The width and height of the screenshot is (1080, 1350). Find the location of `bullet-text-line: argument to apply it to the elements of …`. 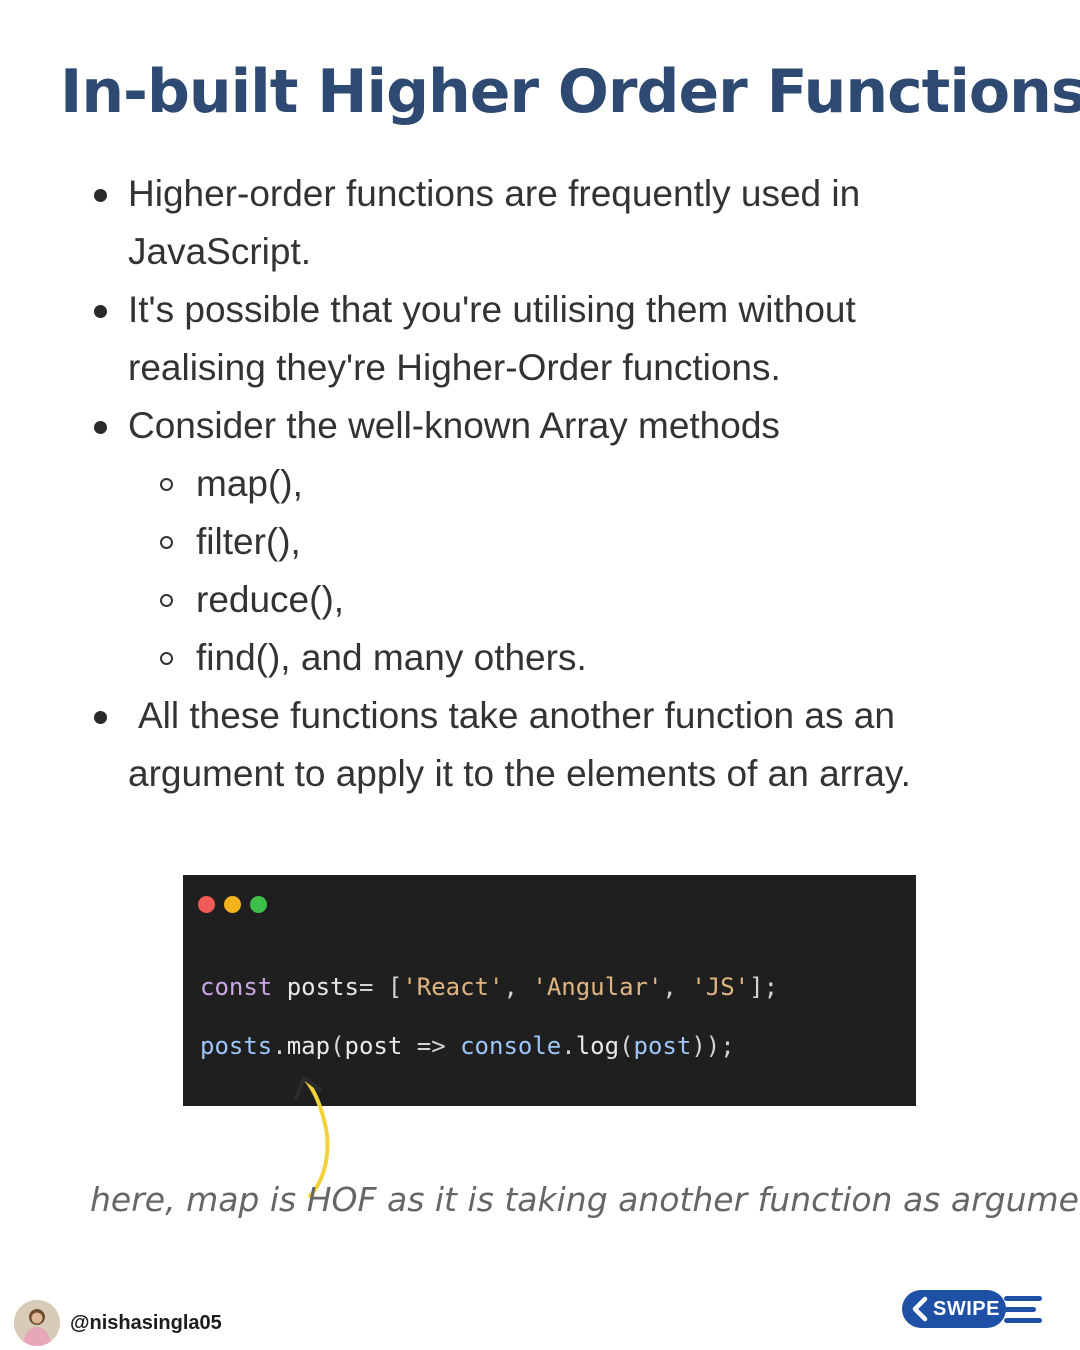

bullet-text-line: argument to apply it to the elements of … is located at coordinates (519, 773).